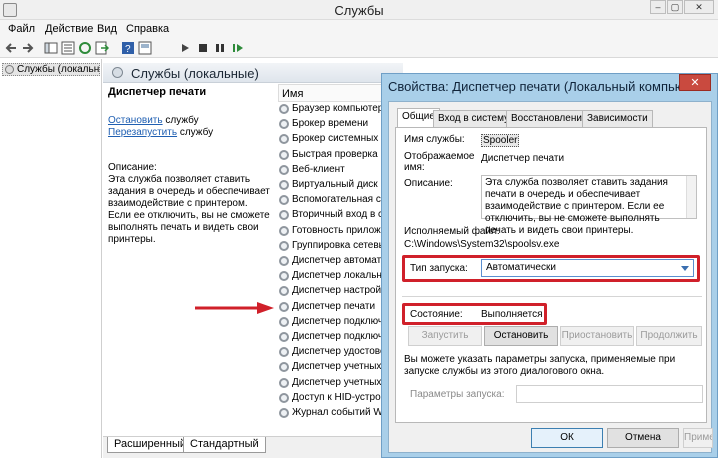  I want to click on startup-params-input, so click(609, 394).